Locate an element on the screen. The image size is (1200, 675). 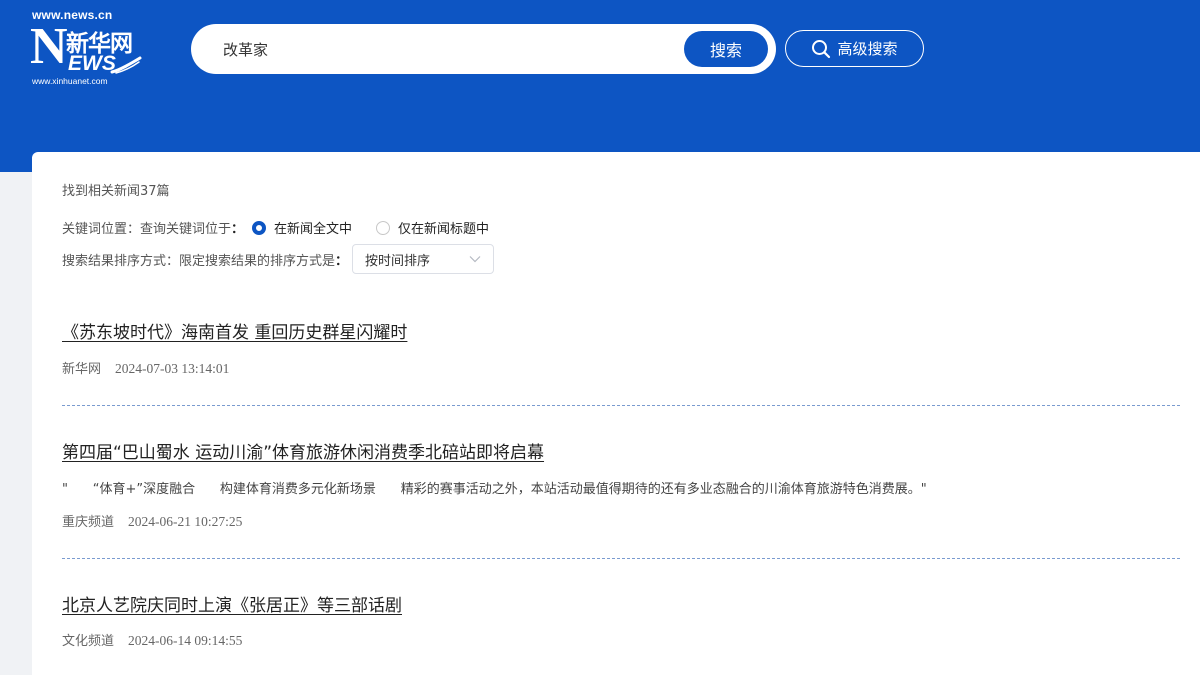
article-meta: 文化频道 2024-06-14 09:14:55 is located at coordinates (621, 639).